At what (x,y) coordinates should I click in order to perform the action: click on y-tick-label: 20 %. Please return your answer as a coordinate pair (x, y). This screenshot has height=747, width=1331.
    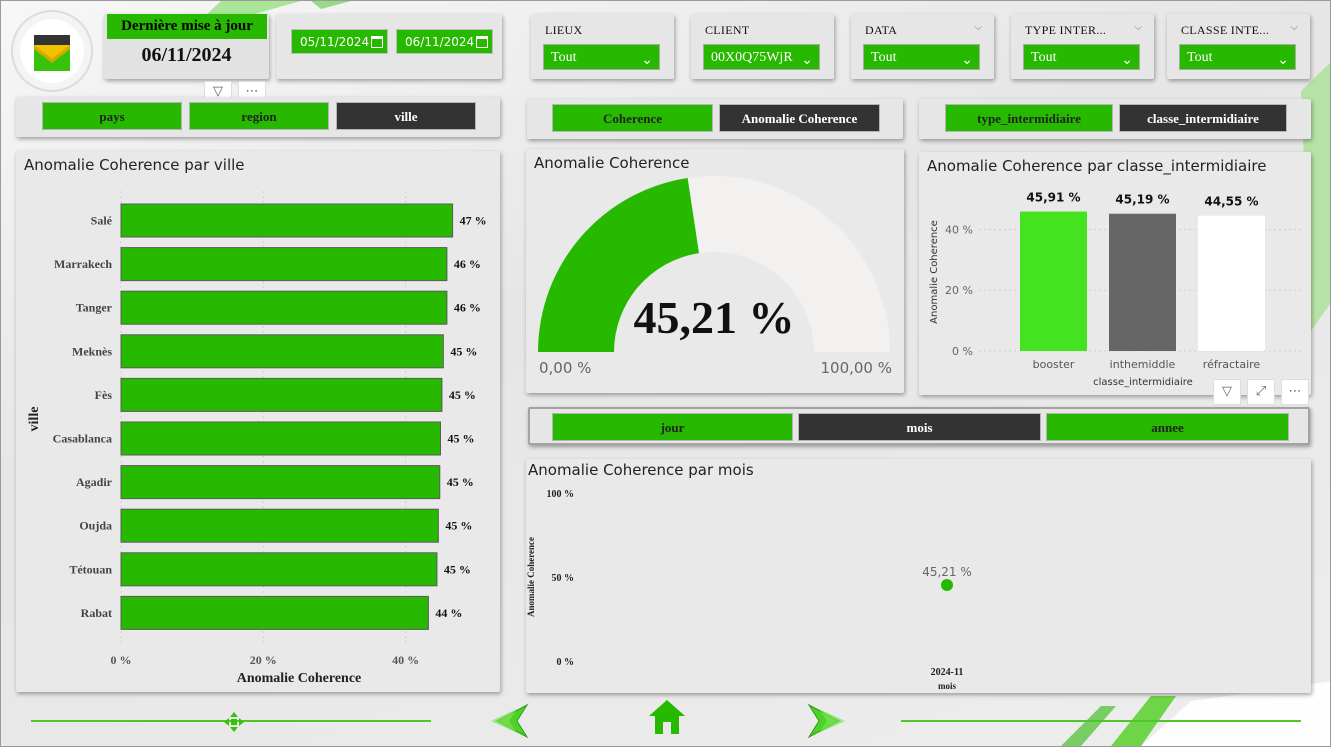
    Looking at the image, I should click on (959, 290).